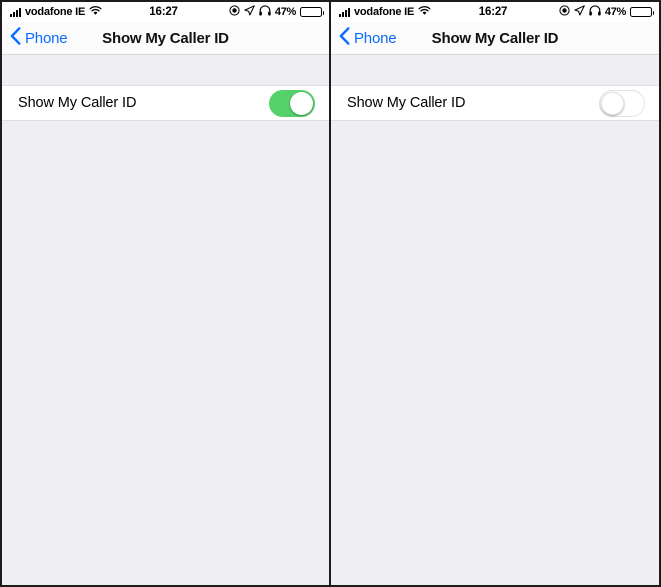 This screenshot has width=661, height=587. I want to click on status-bar-left: vodafone IE 16:27 47%, so click(165, 12).